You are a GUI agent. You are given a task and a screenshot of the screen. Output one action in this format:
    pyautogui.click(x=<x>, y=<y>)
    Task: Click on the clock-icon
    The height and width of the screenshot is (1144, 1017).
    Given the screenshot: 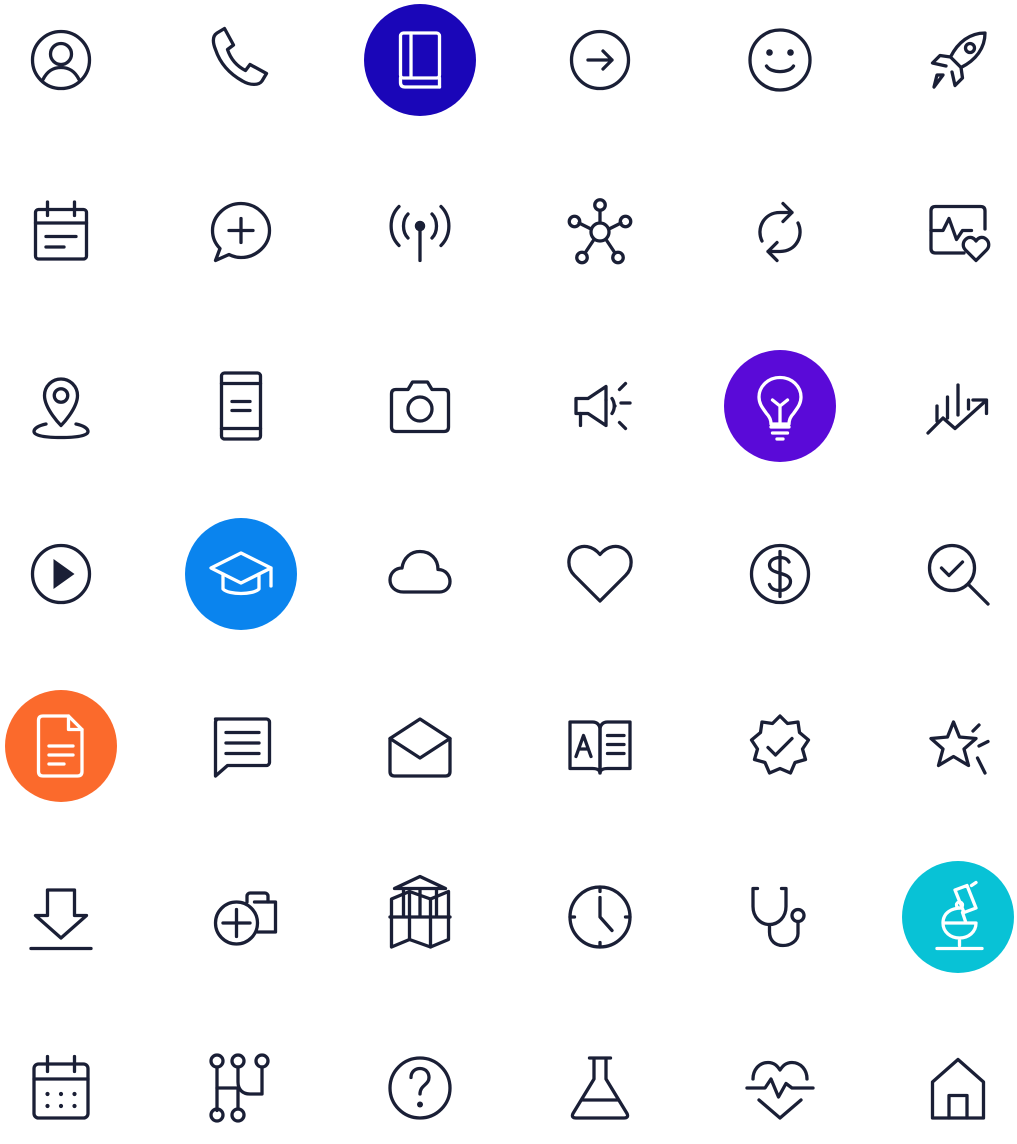 What is the action you would take?
    pyautogui.click(x=600, y=917)
    